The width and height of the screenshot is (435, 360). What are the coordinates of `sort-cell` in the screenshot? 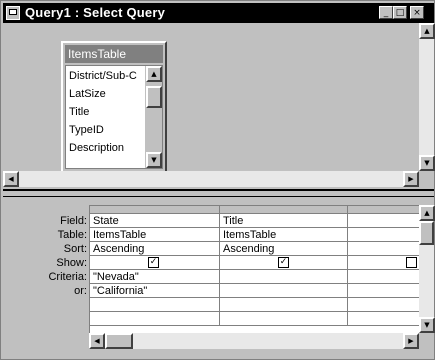 It's located at (384, 249).